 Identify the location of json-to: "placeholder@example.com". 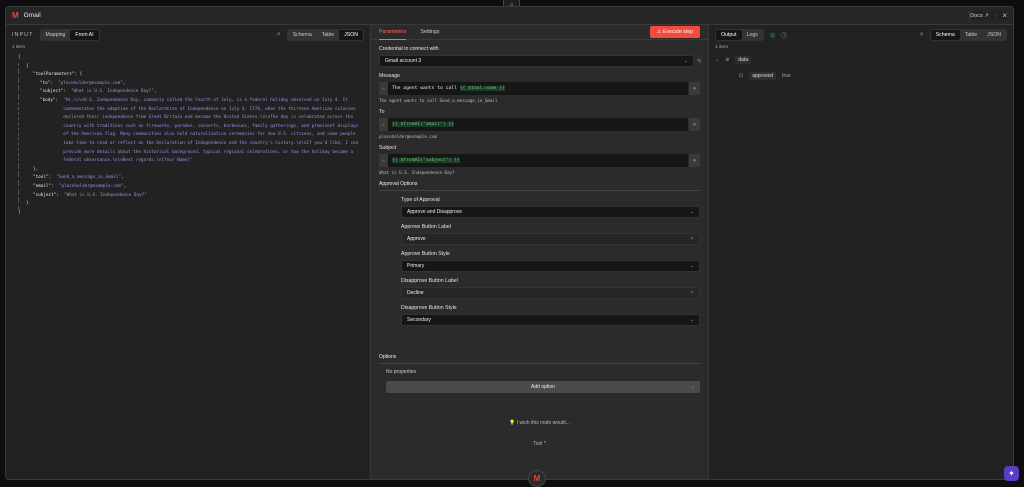
(90, 83).